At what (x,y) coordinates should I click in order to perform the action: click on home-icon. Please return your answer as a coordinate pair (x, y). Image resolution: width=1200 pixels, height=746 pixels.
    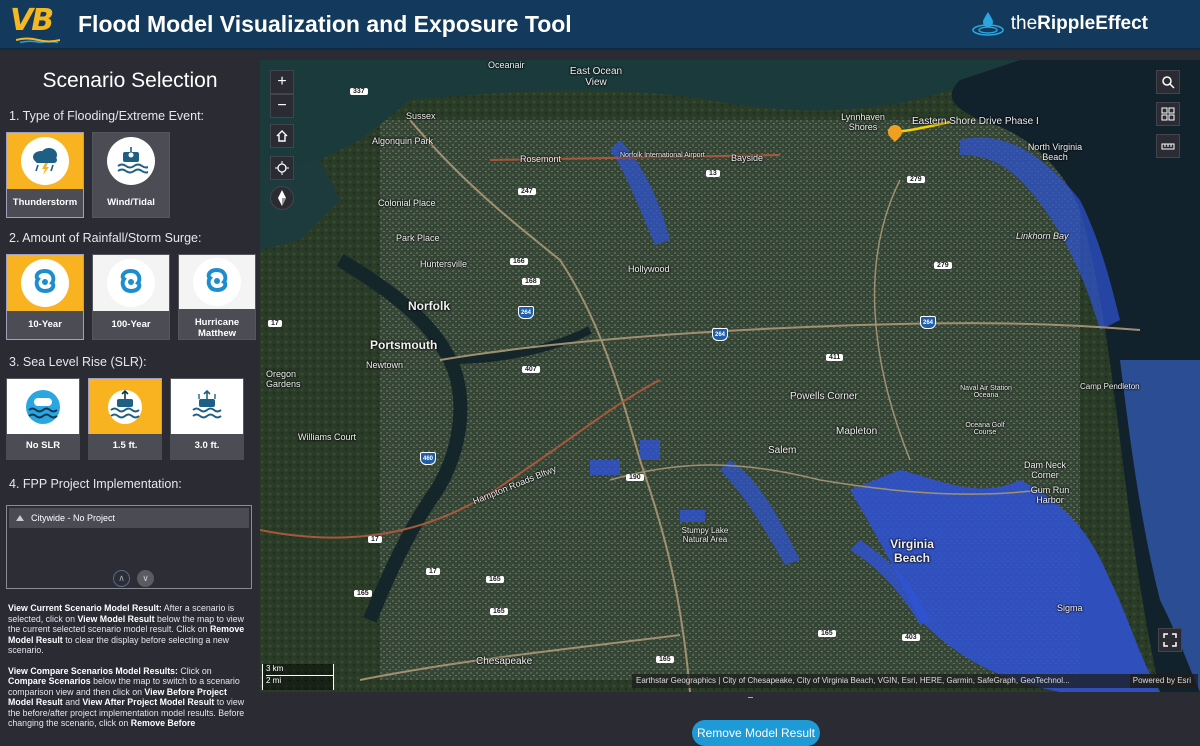
    Looking at the image, I should click on (282, 136).